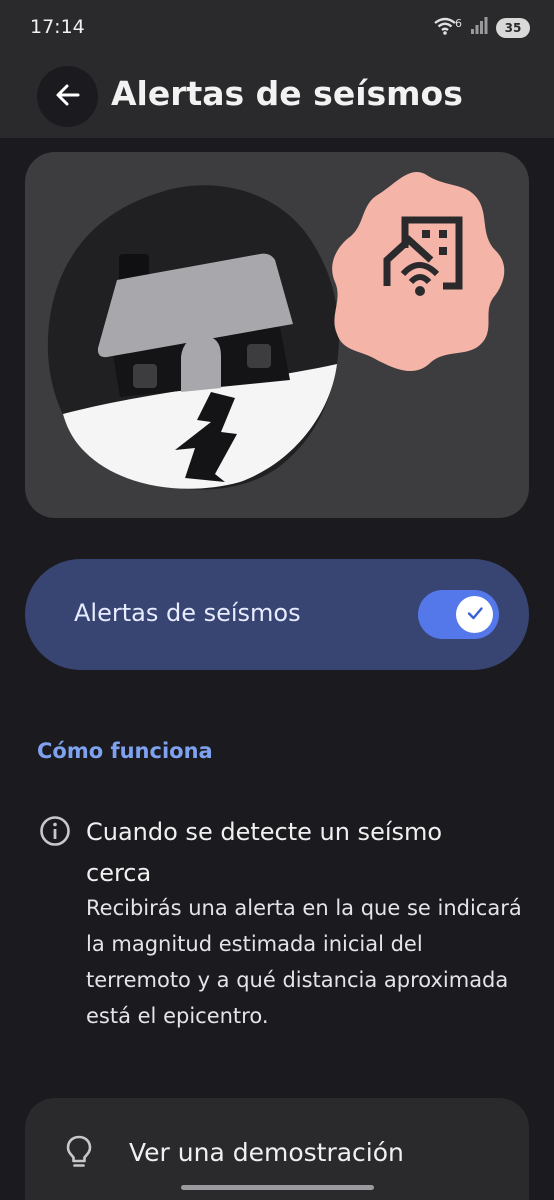  Describe the element at coordinates (57, 27) in the screenshot. I see `status-time: 17:14` at that location.